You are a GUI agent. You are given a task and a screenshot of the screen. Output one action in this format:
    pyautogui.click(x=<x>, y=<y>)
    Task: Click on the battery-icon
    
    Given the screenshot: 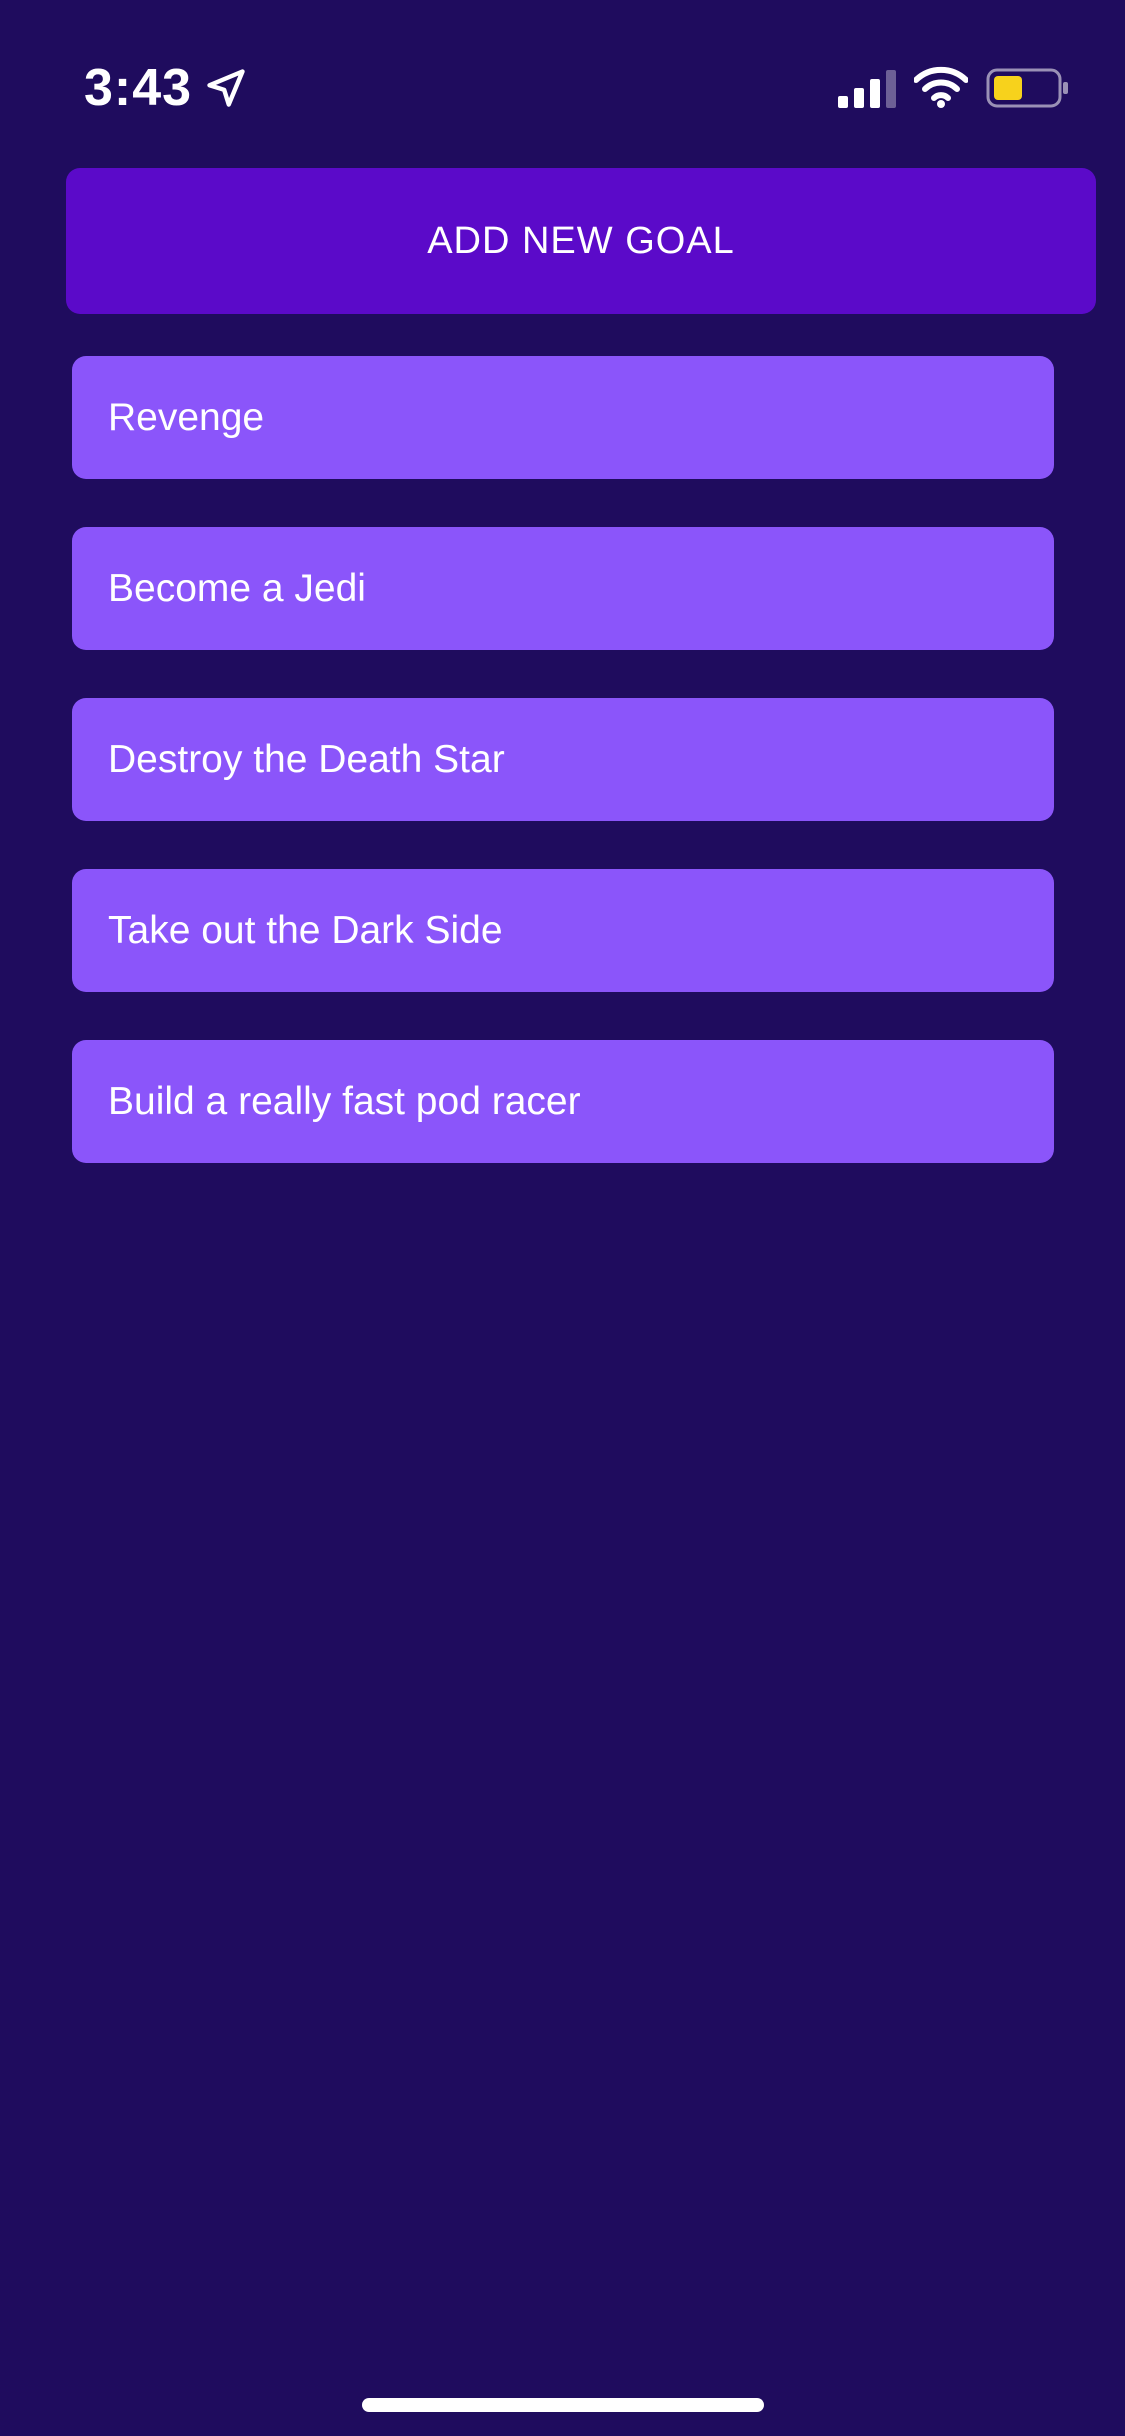 What is the action you would take?
    pyautogui.click(x=1027, y=88)
    